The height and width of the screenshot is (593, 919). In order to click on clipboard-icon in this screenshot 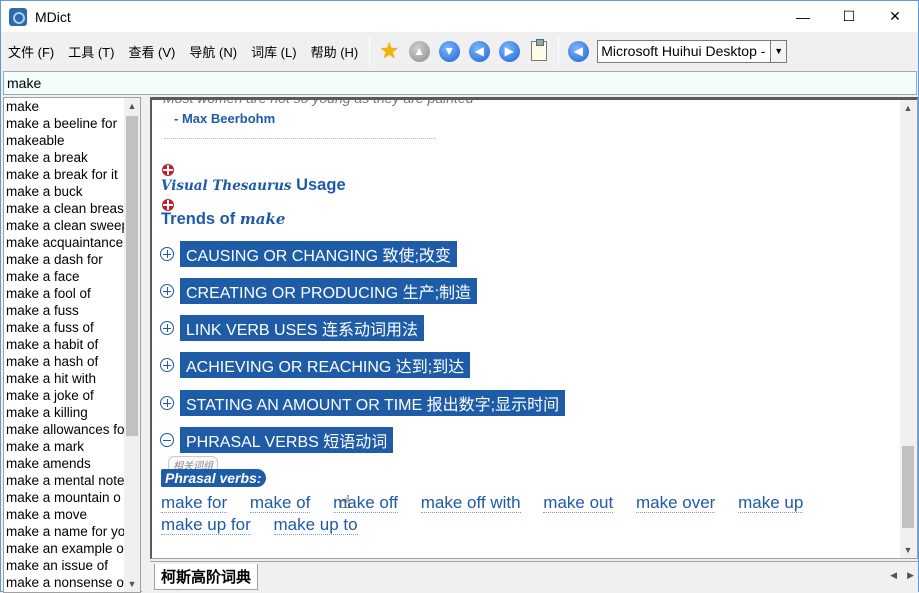, I will do `click(539, 50)`.